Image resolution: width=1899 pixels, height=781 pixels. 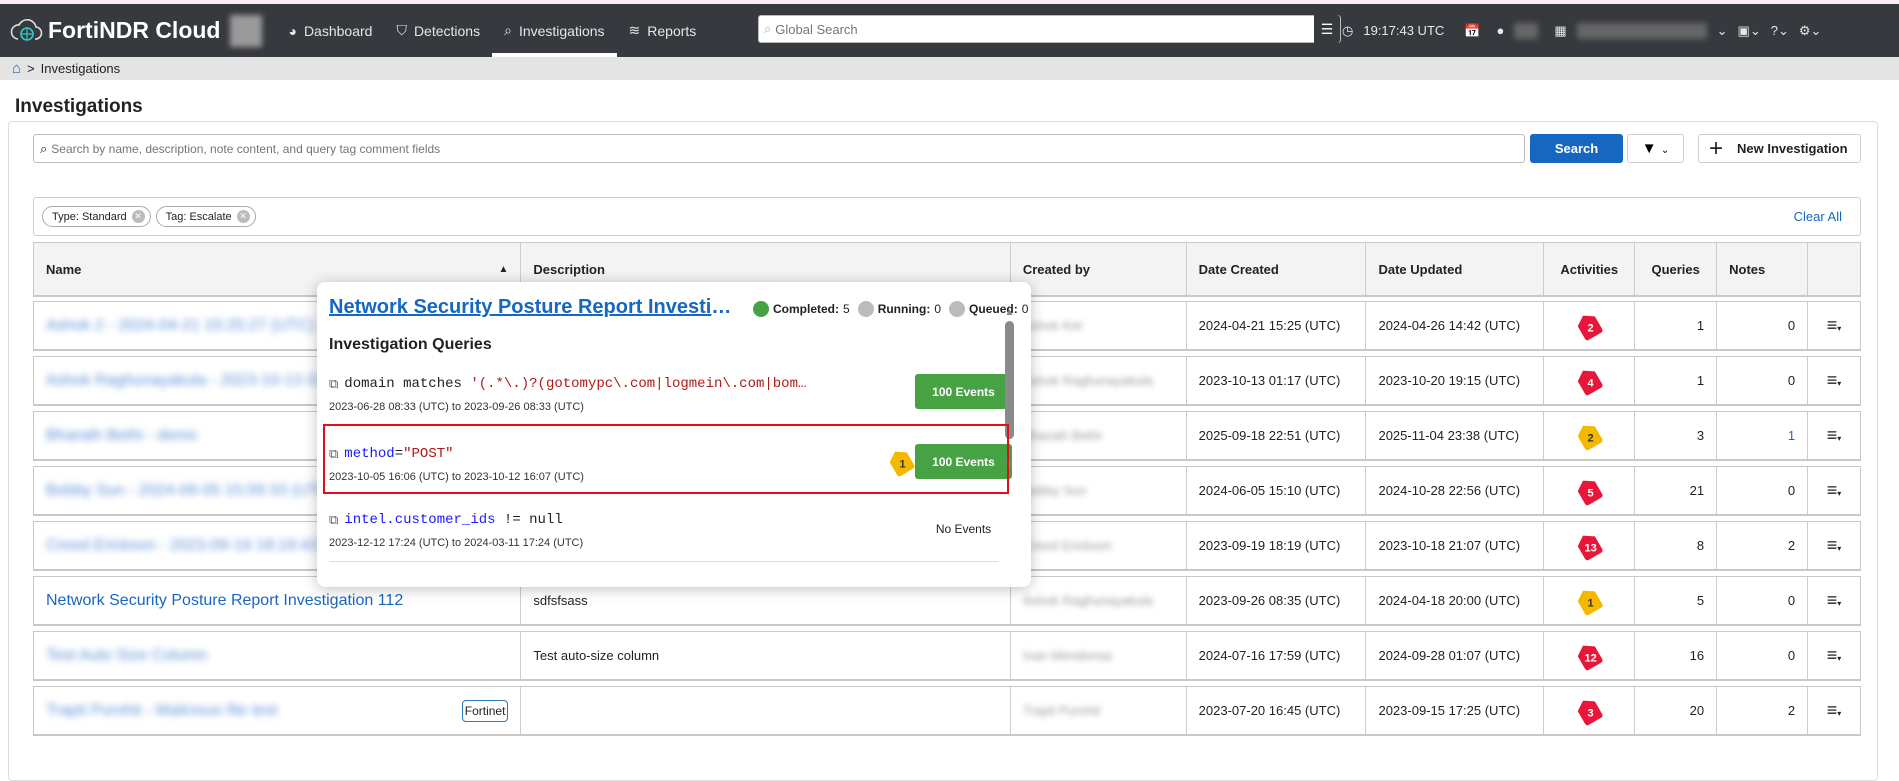 I want to click on investigation-search: ⌕, so click(x=779, y=148).